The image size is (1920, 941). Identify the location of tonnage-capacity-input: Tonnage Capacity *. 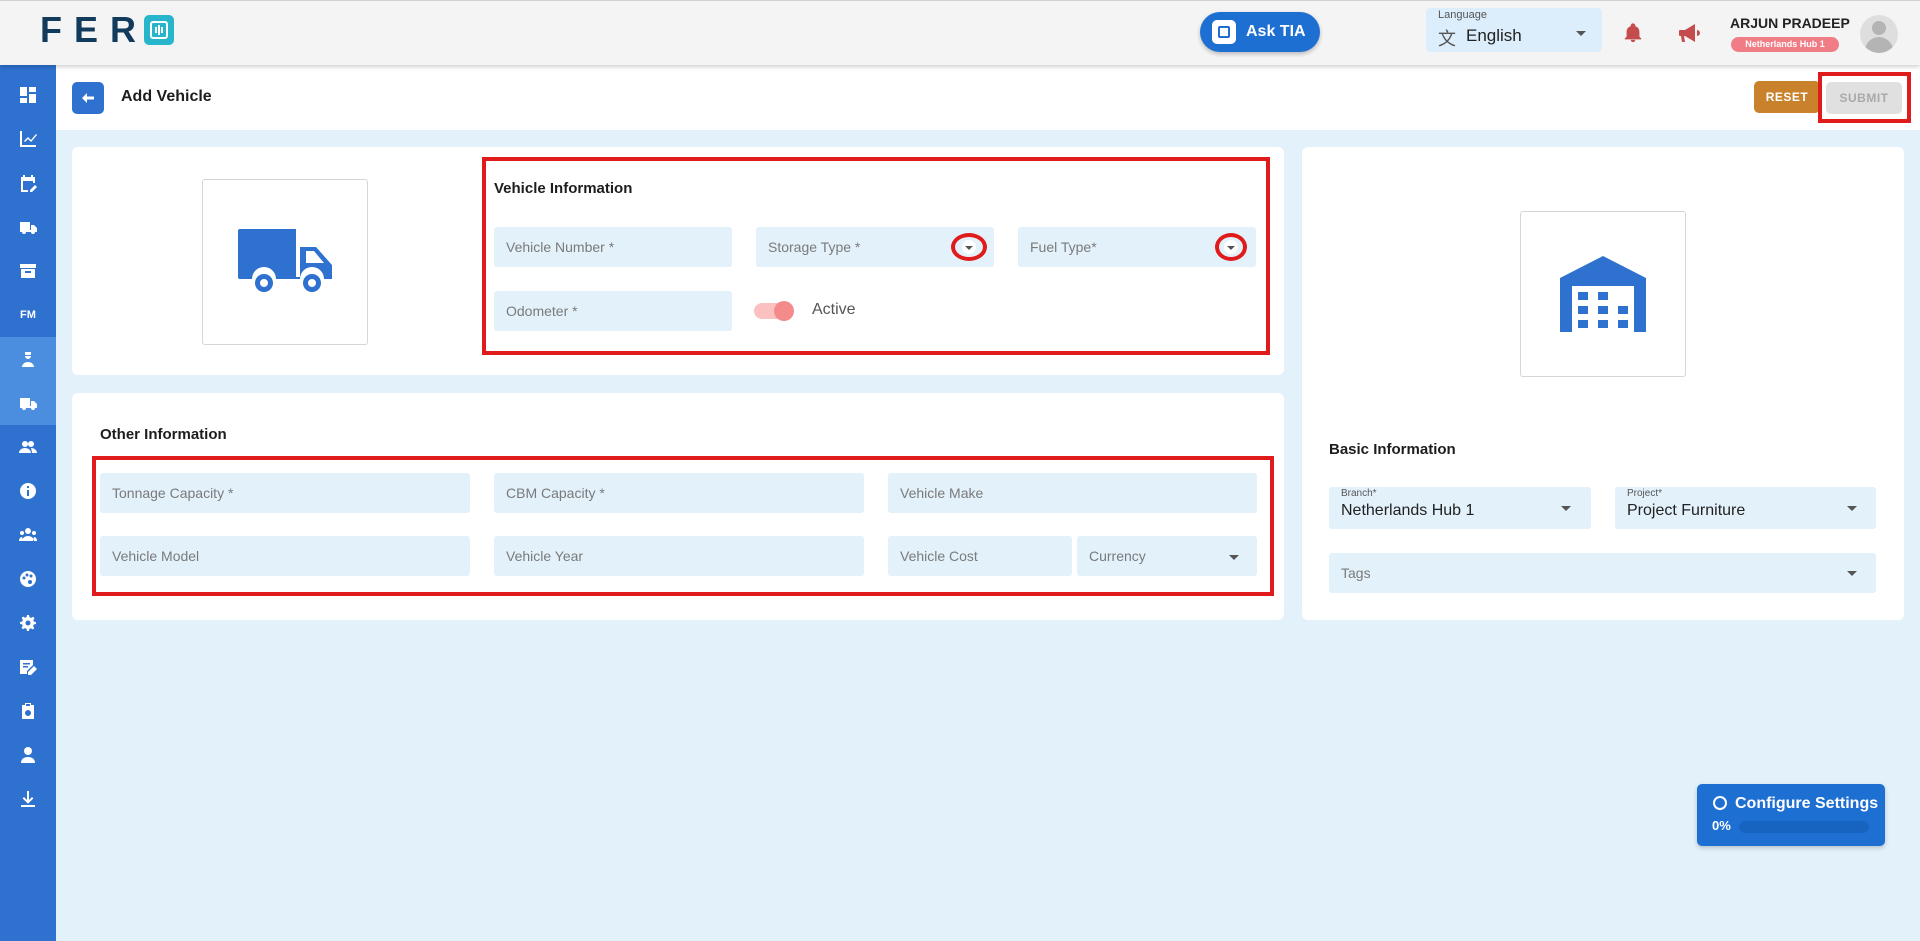
(285, 493).